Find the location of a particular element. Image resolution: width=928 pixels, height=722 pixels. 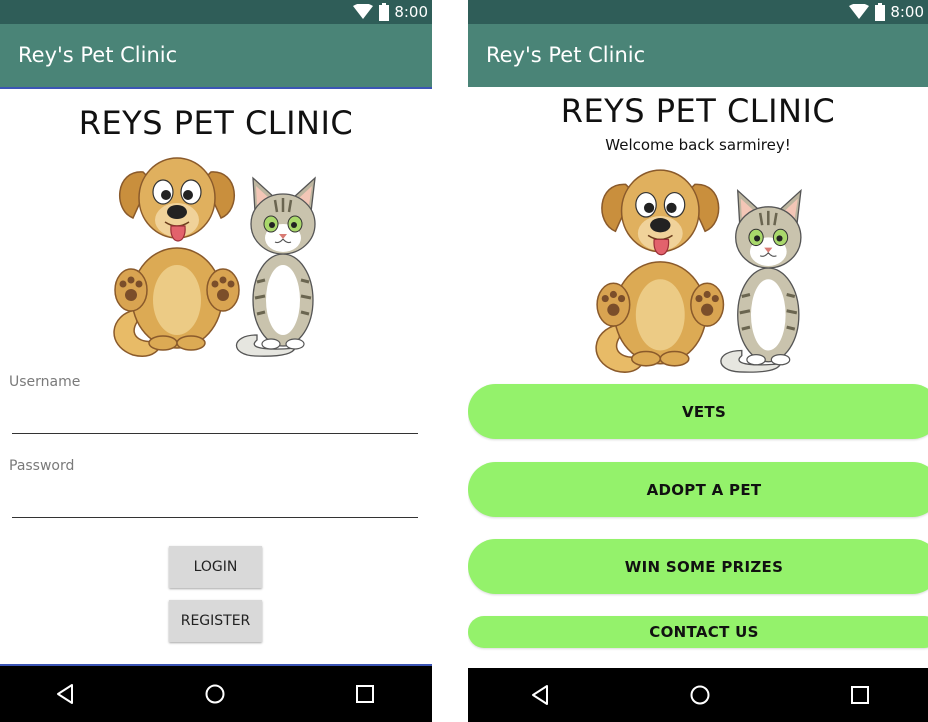

login-button: LOGIN is located at coordinates (215, 567).